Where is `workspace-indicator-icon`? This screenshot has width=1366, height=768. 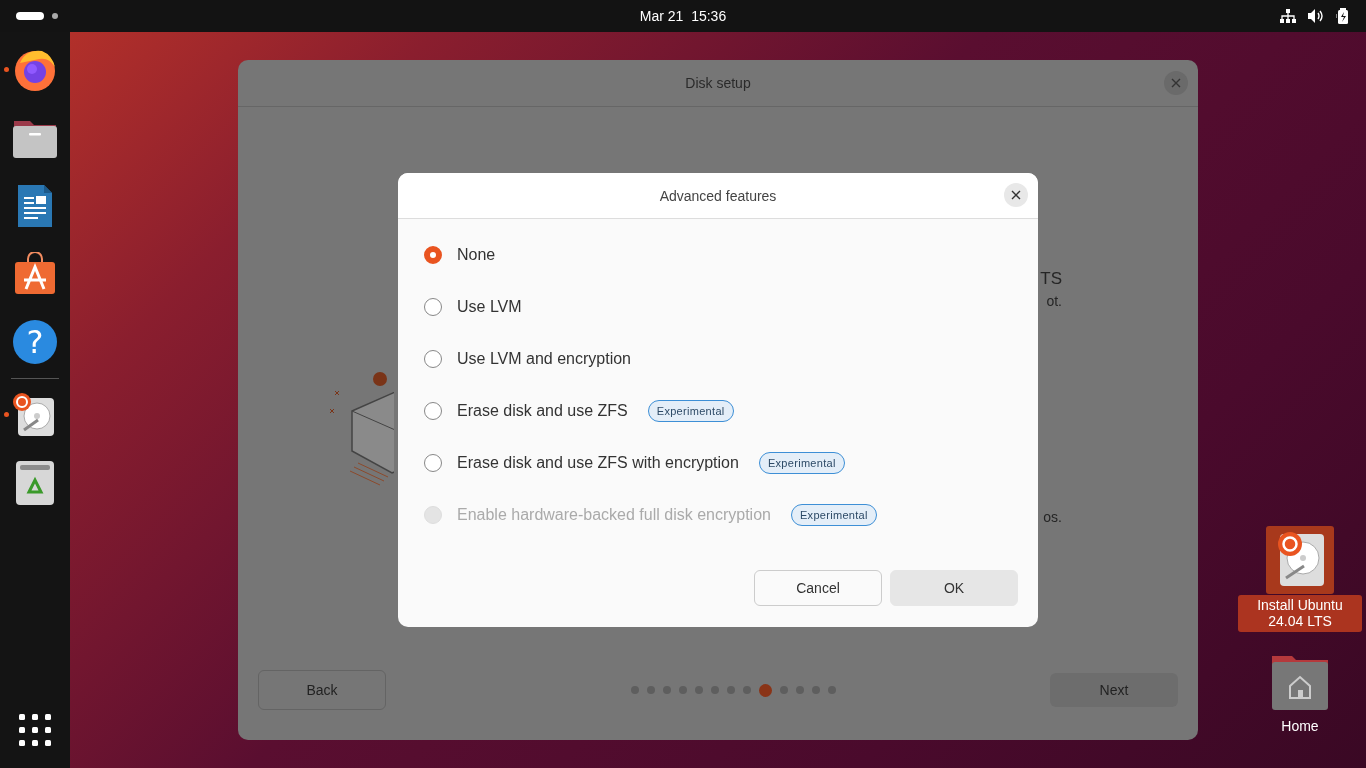 workspace-indicator-icon is located at coordinates (30, 16).